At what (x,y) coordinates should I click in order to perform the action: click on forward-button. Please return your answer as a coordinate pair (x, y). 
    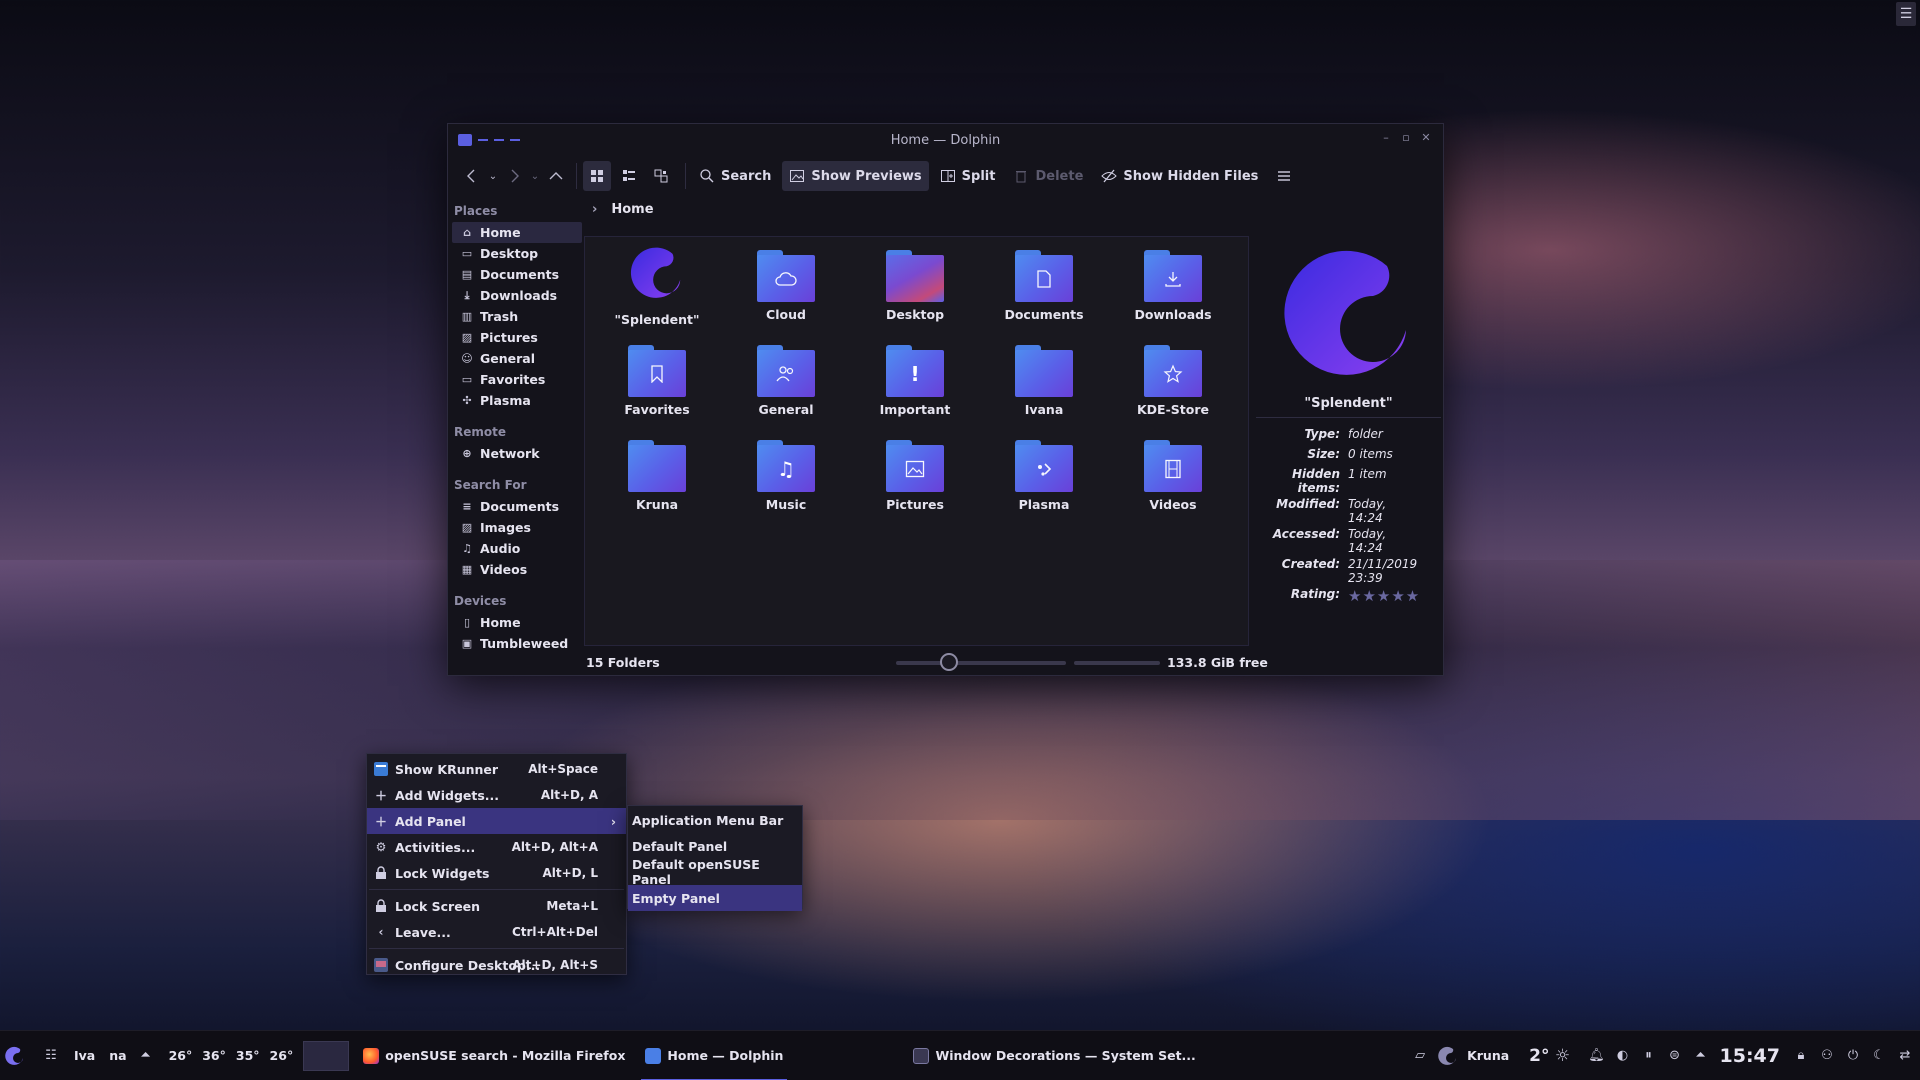
    Looking at the image, I should click on (514, 176).